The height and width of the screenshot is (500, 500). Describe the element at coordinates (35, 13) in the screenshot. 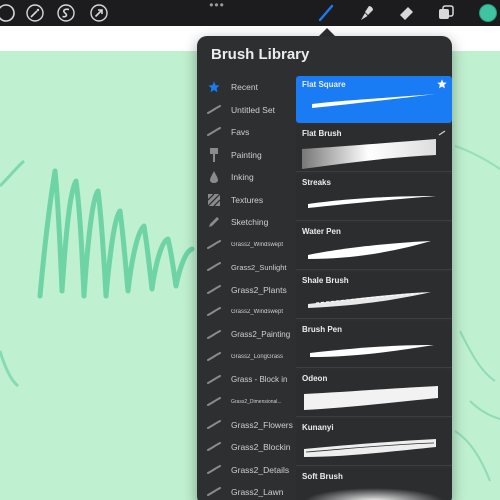

I see `magic-wand-icon` at that location.